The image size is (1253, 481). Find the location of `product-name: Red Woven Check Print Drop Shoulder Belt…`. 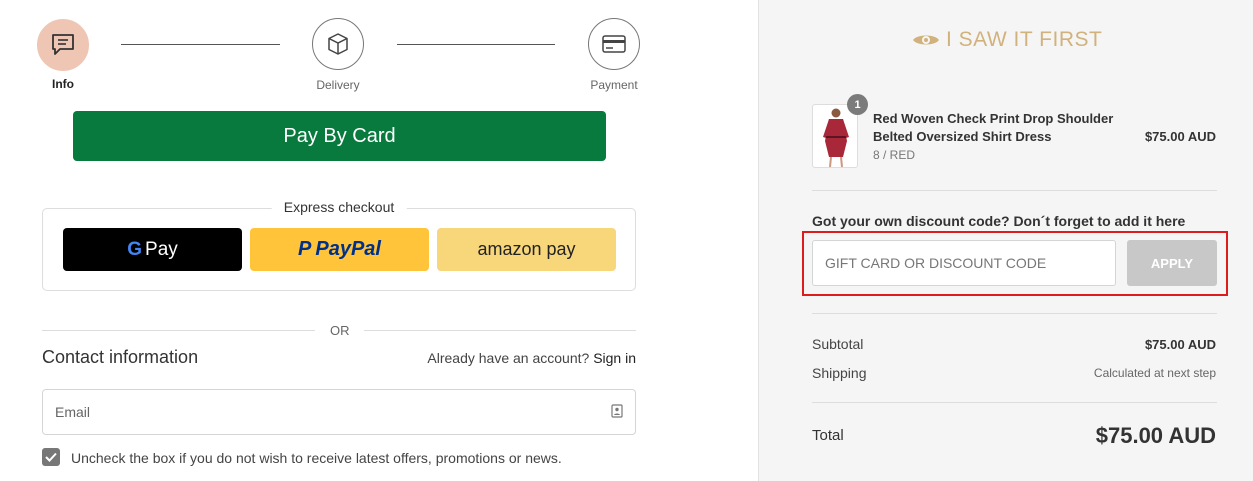

product-name: Red Woven Check Print Drop Shoulder Belt… is located at coordinates (993, 127).